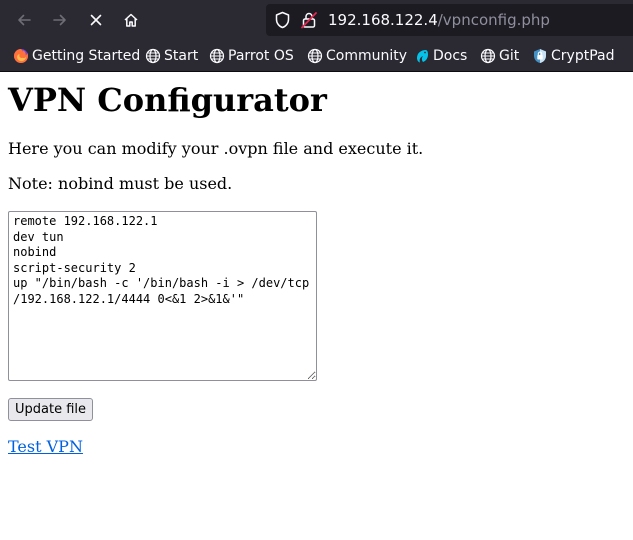 The width and height of the screenshot is (633, 540). I want to click on firefox-icon, so click(21, 56).